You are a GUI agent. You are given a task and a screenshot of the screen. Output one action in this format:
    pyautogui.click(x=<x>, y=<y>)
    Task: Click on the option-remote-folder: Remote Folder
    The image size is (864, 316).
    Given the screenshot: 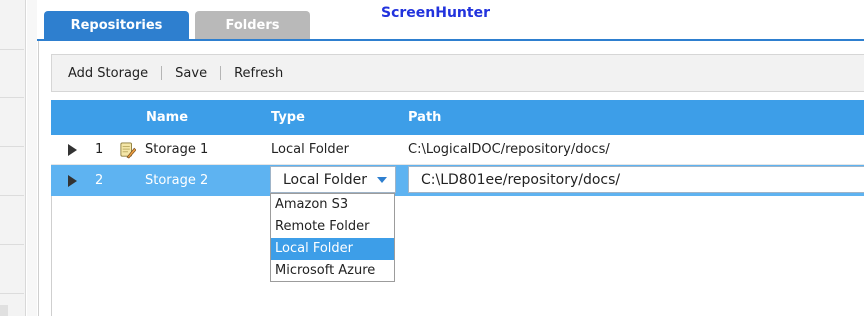 What is the action you would take?
    pyautogui.click(x=332, y=227)
    